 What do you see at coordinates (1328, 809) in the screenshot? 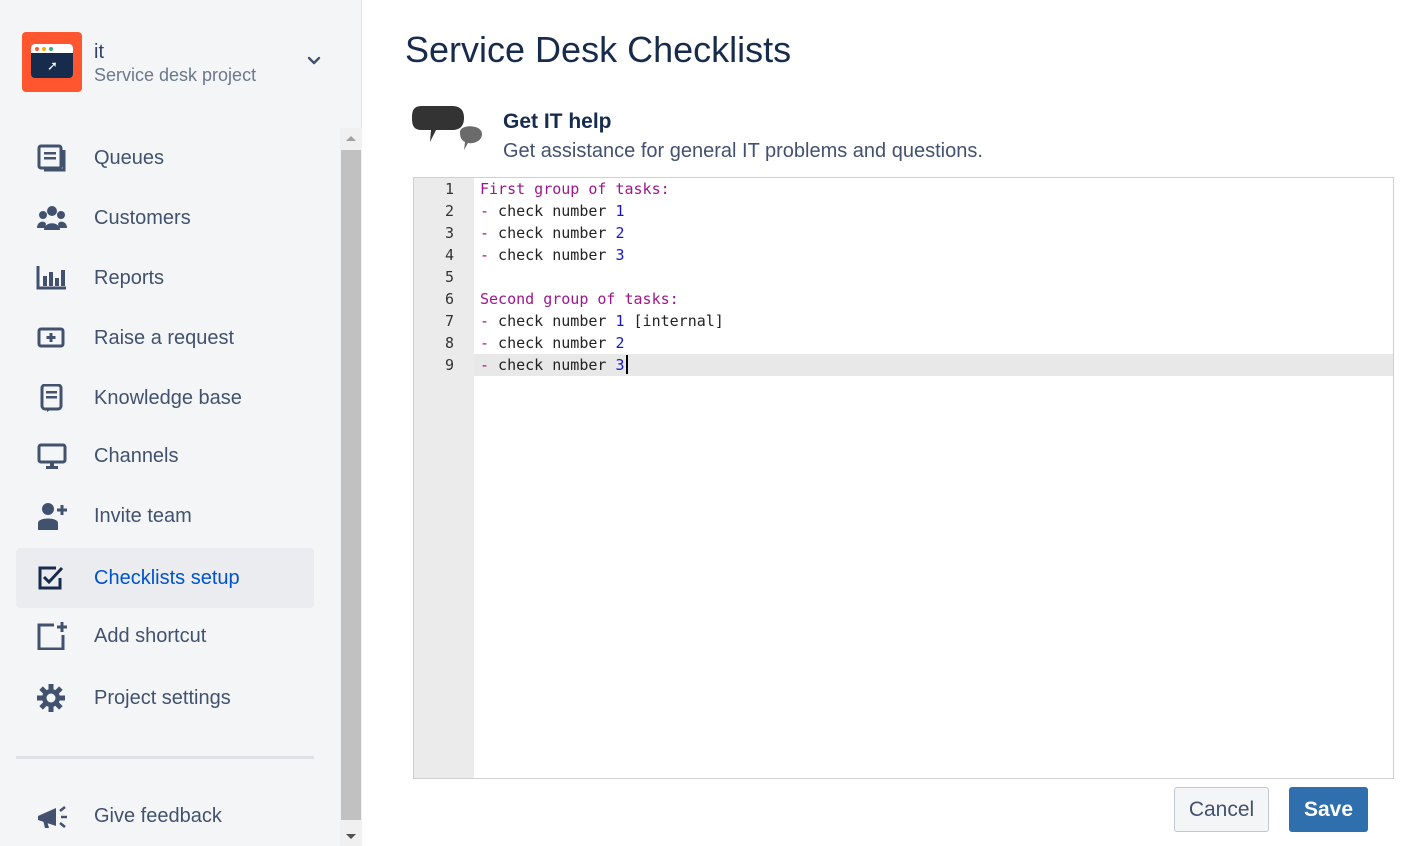
I see `save-button: Save` at bounding box center [1328, 809].